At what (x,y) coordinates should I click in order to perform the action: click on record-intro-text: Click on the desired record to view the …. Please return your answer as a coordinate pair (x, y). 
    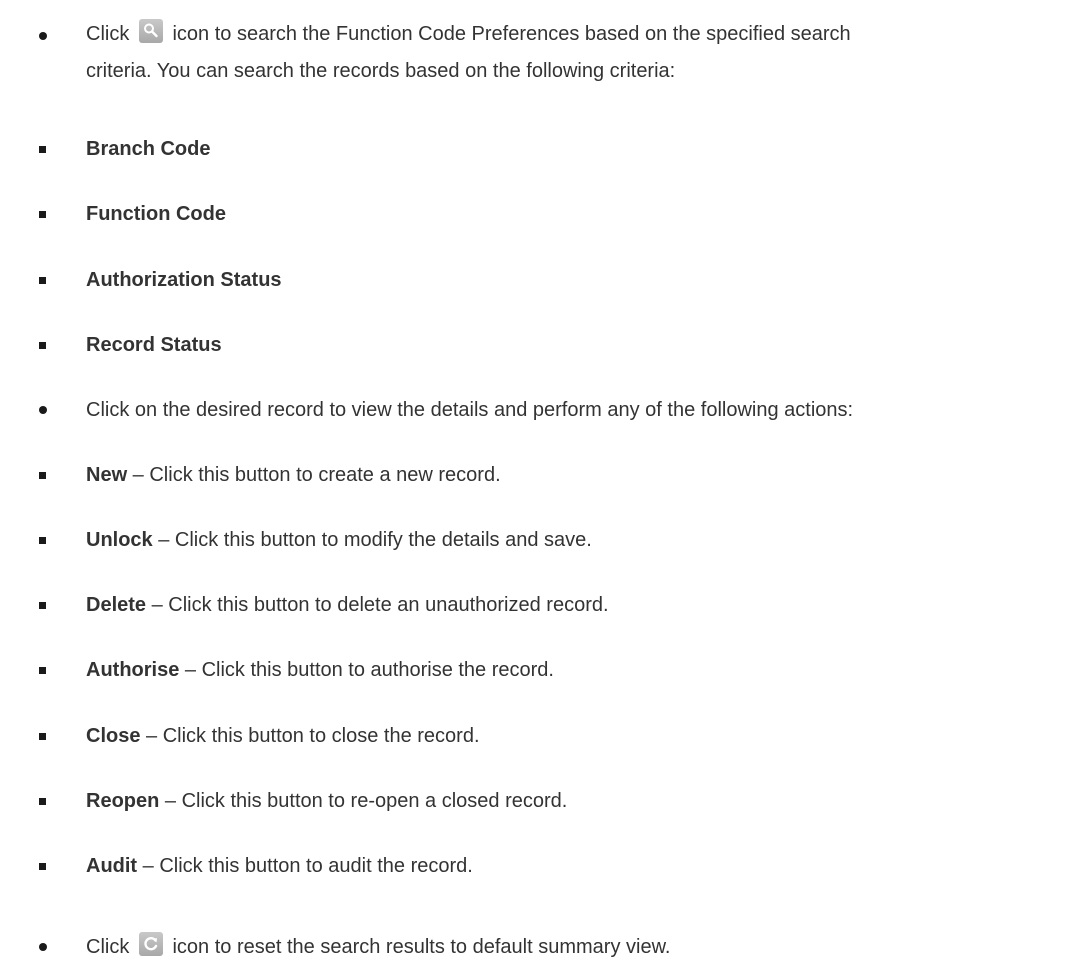
    Looking at the image, I should click on (470, 410).